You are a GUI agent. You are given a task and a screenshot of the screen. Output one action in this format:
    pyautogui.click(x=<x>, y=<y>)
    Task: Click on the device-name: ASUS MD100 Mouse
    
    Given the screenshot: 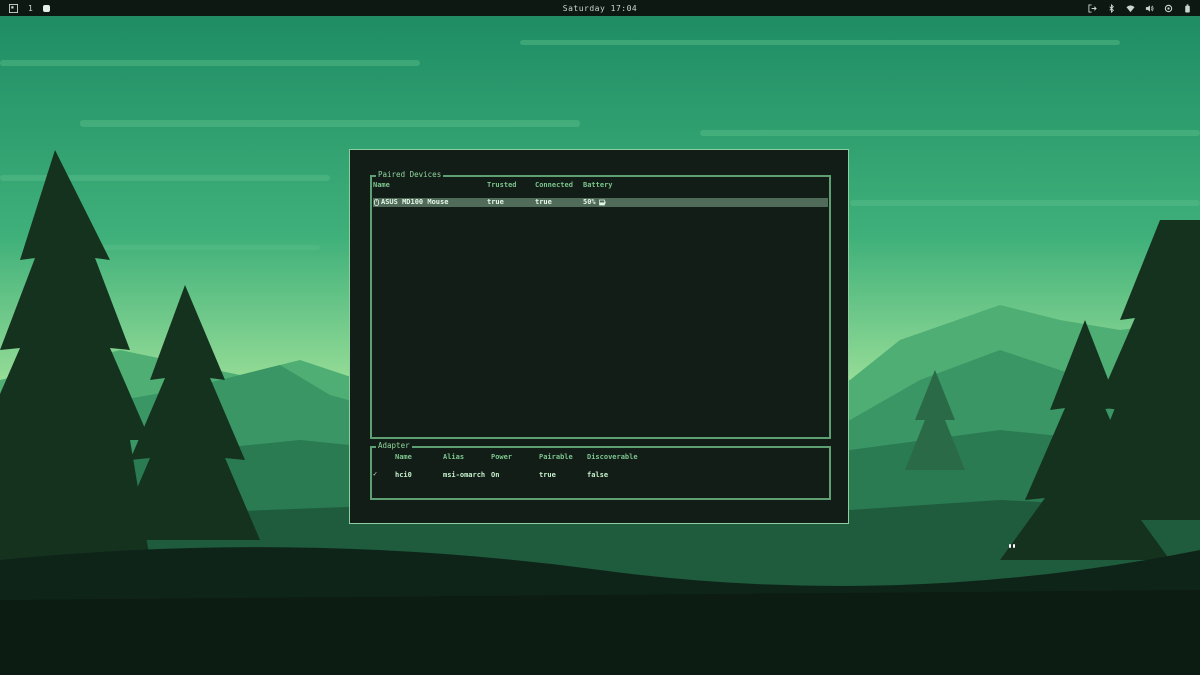 What is the action you would take?
    pyautogui.click(x=415, y=202)
    